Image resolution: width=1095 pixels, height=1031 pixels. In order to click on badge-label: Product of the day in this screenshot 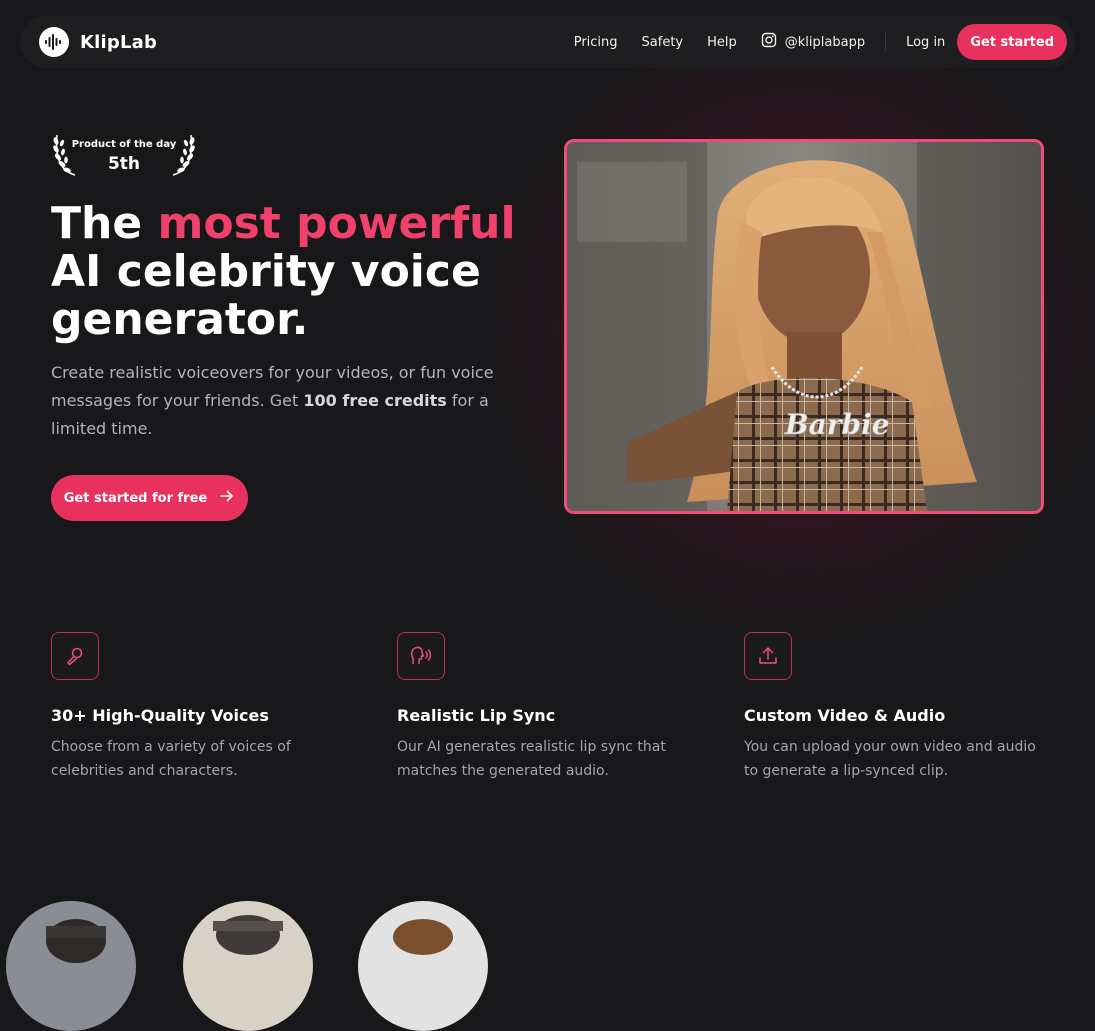, I will do `click(124, 144)`.